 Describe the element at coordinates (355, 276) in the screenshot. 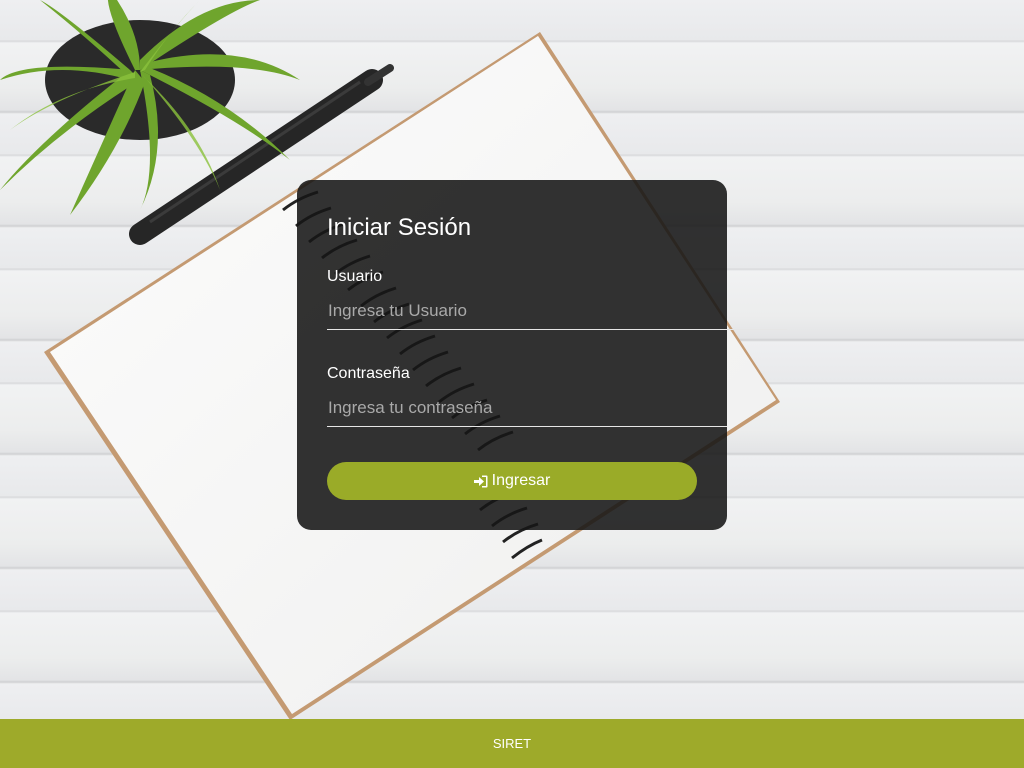

I see `username-label: Usuario` at that location.